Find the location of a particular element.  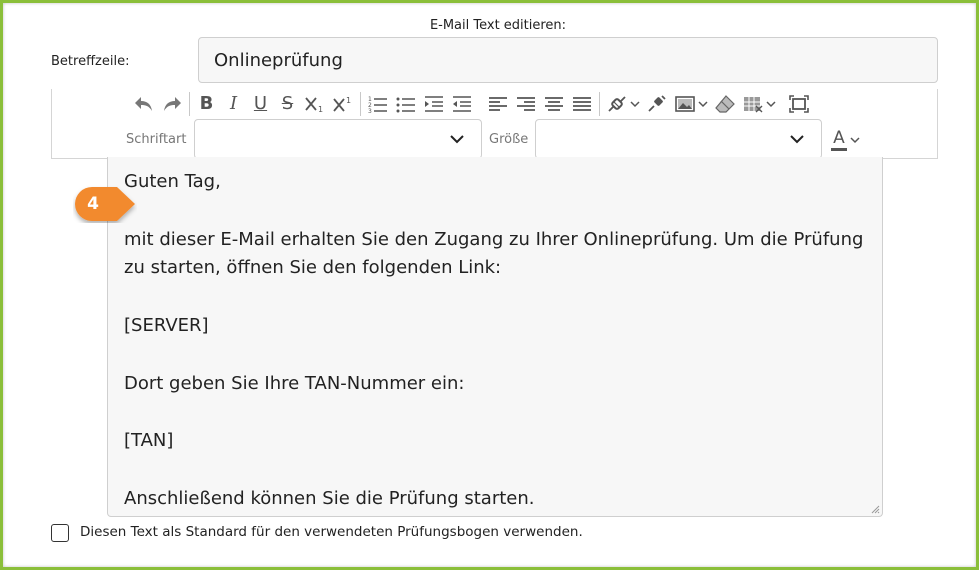

subscript-button: 1 is located at coordinates (315, 104).